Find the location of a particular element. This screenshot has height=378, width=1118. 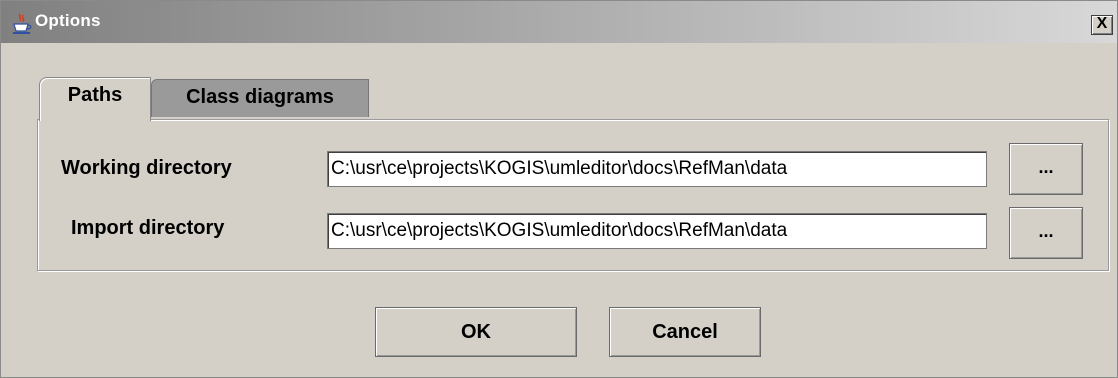

title-bar: Options X is located at coordinates (559, 22).